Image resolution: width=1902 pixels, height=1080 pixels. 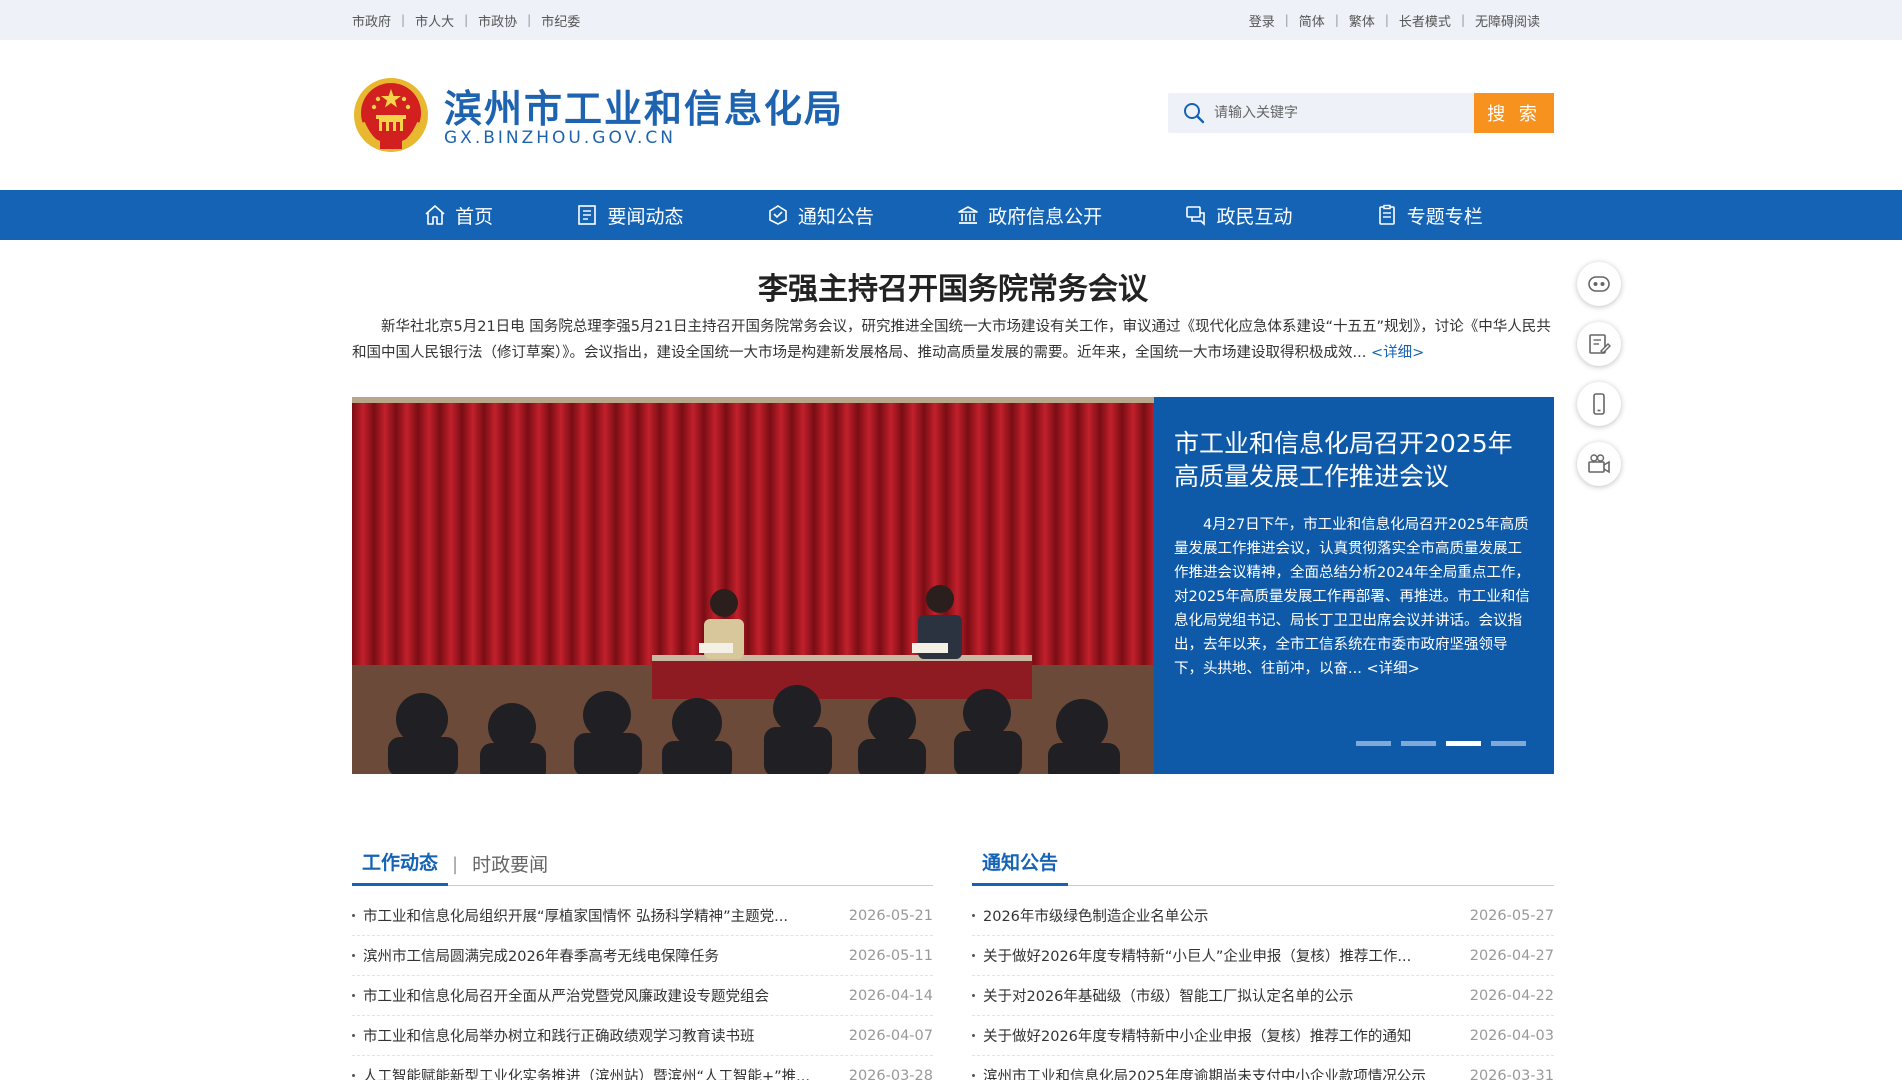 I want to click on login-link: 登录, so click(x=1262, y=20).